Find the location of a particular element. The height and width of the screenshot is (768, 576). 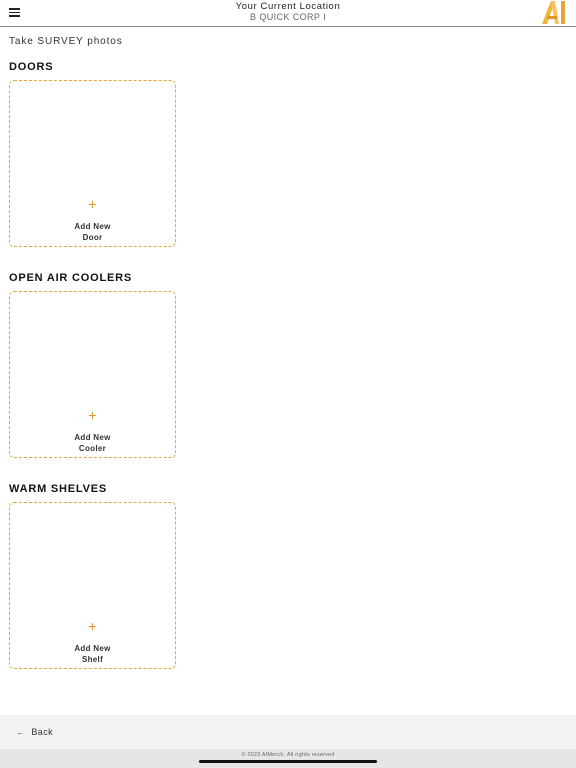

add-shelf-label-line2: Shelf is located at coordinates (92, 659).